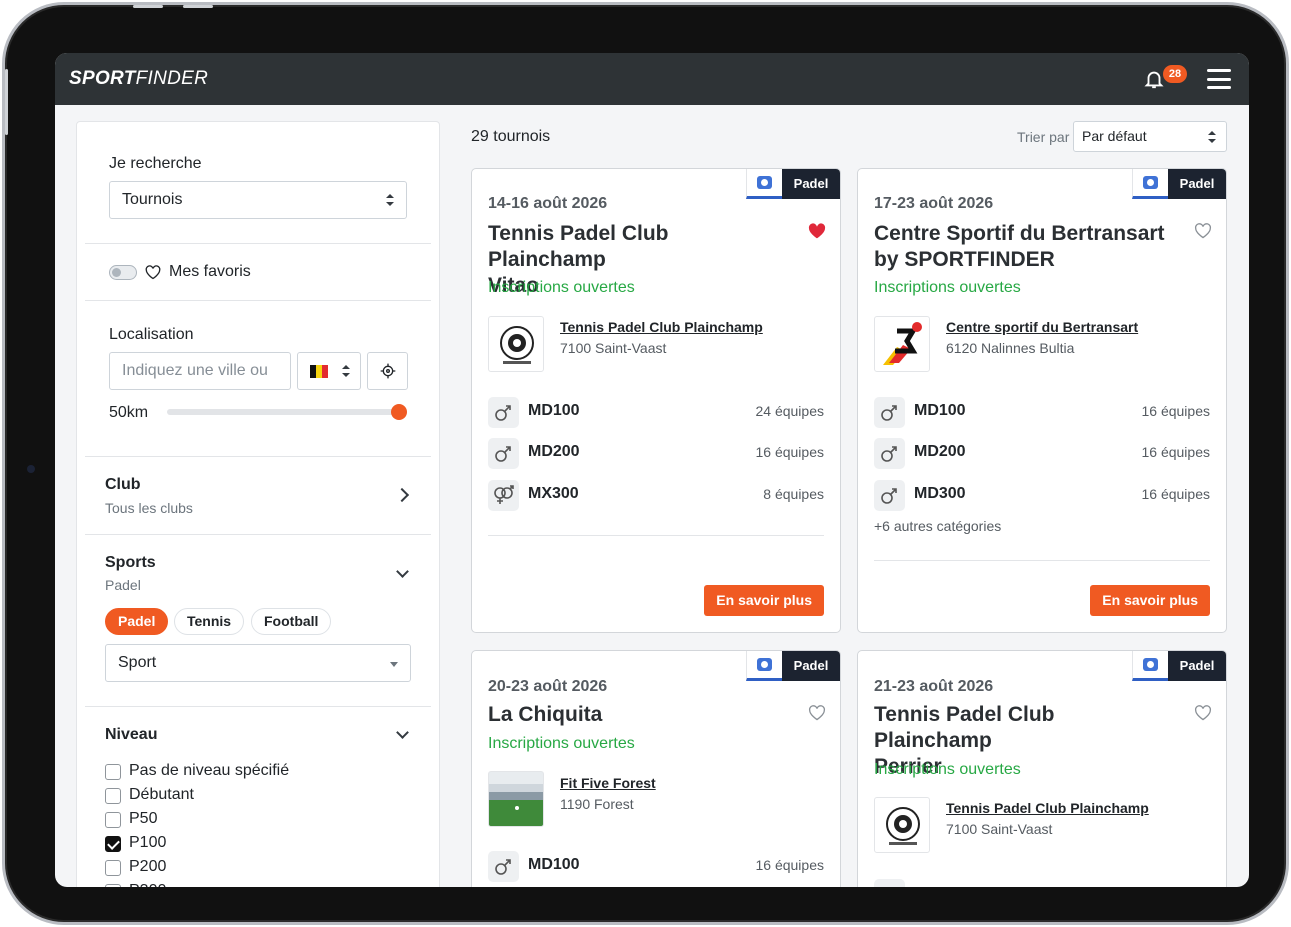  I want to click on top-navbar: SPORTFINDER 28, so click(652, 79).